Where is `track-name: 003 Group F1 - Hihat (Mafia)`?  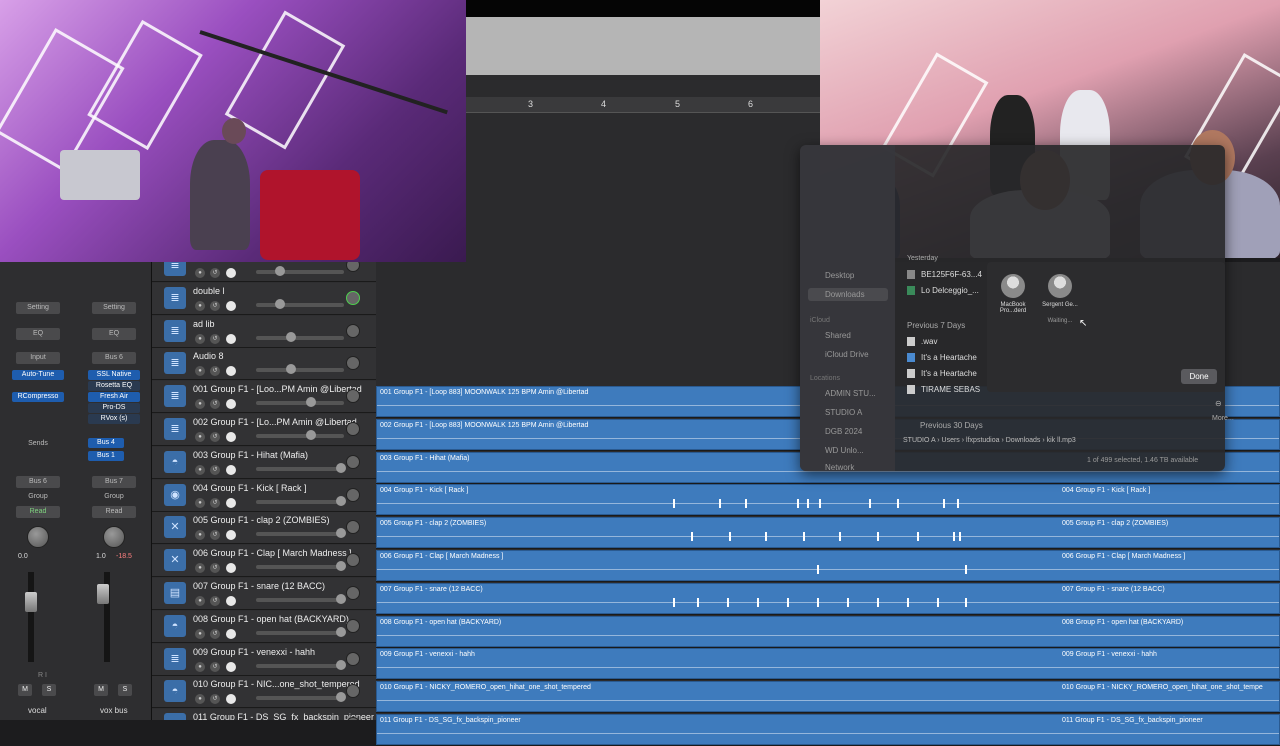 track-name: 003 Group F1 - Hihat (Mafia) is located at coordinates (250, 455).